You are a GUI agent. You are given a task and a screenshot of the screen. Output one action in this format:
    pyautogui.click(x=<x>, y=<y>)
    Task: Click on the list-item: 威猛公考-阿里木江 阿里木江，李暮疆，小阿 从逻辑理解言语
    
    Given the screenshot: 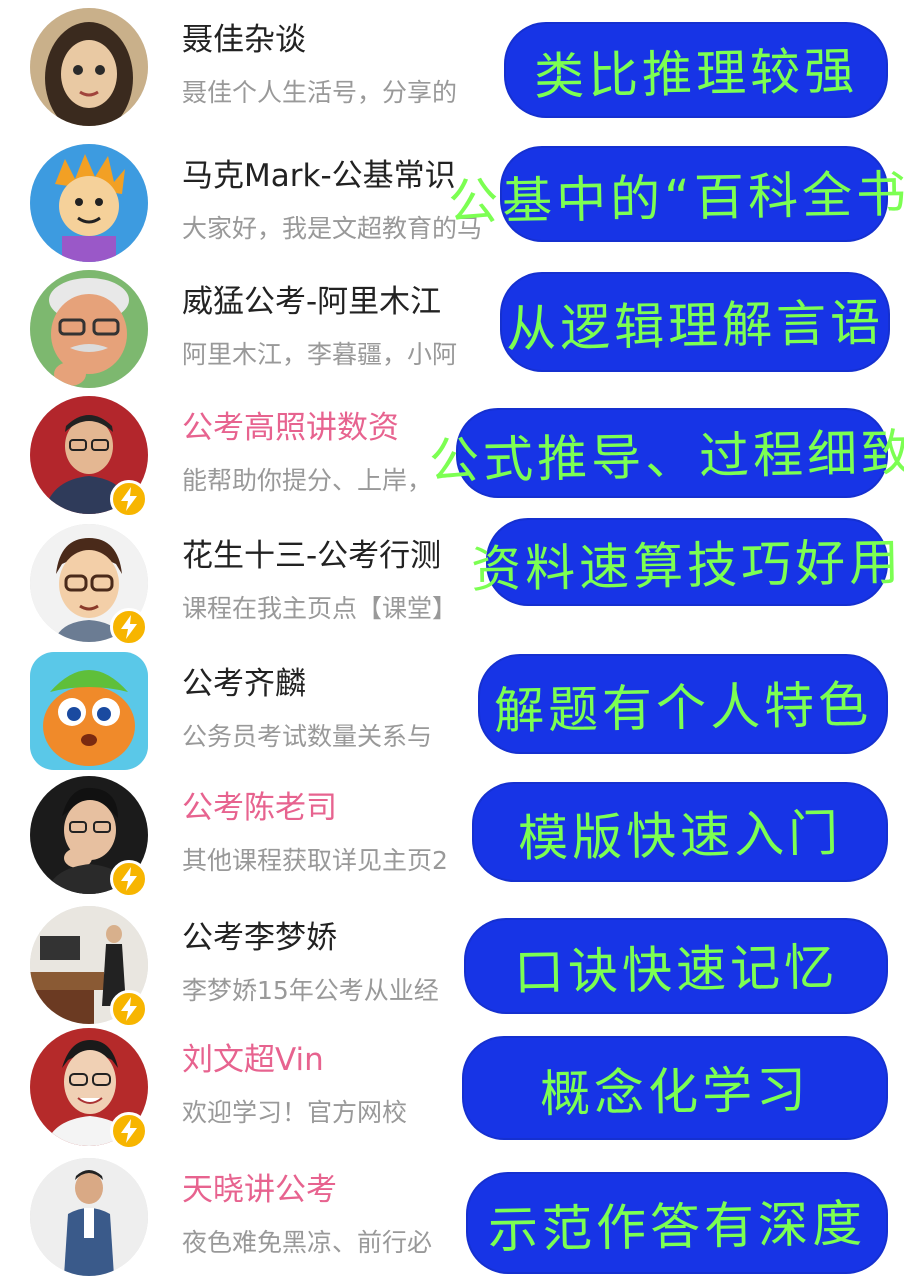 What is the action you would take?
    pyautogui.click(x=452, y=327)
    